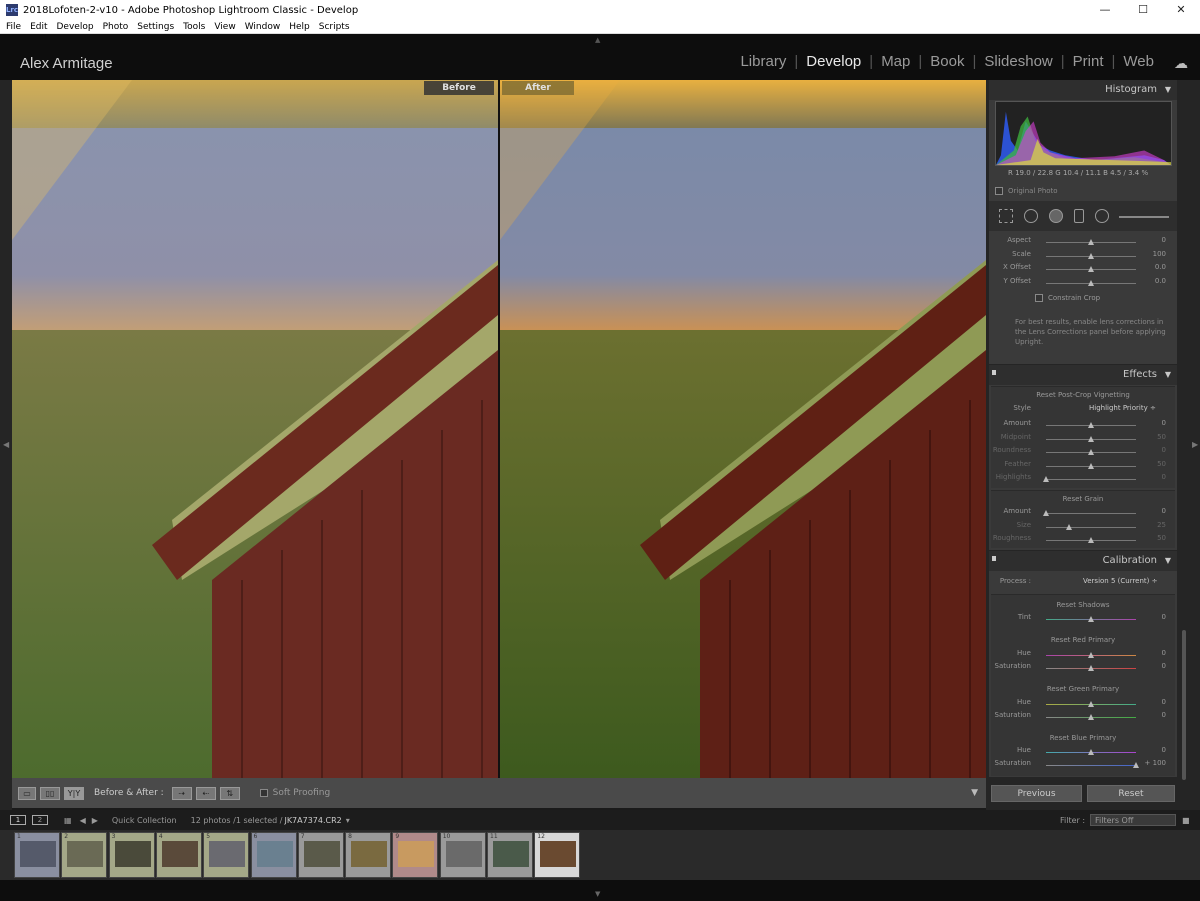 The image size is (1200, 901). I want to click on shadows-tint-slider-knob, so click(1091, 619).